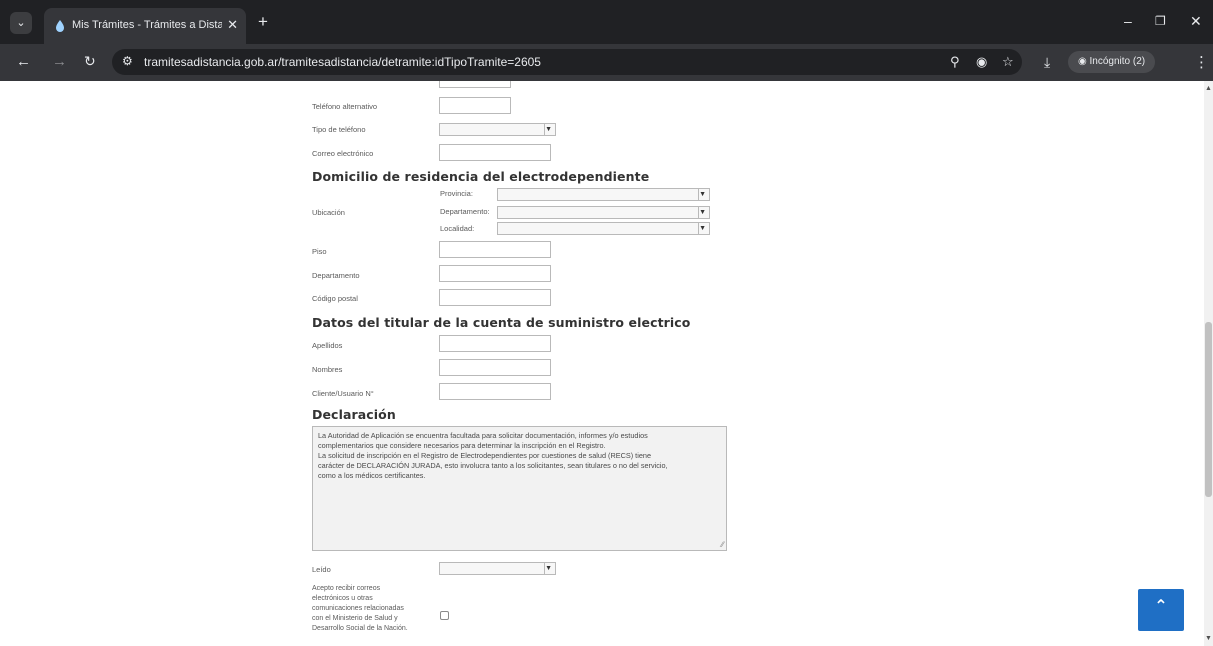 This screenshot has height=646, width=1213. I want to click on incognito-badge: ◉ Incógnito (2), so click(1112, 62).